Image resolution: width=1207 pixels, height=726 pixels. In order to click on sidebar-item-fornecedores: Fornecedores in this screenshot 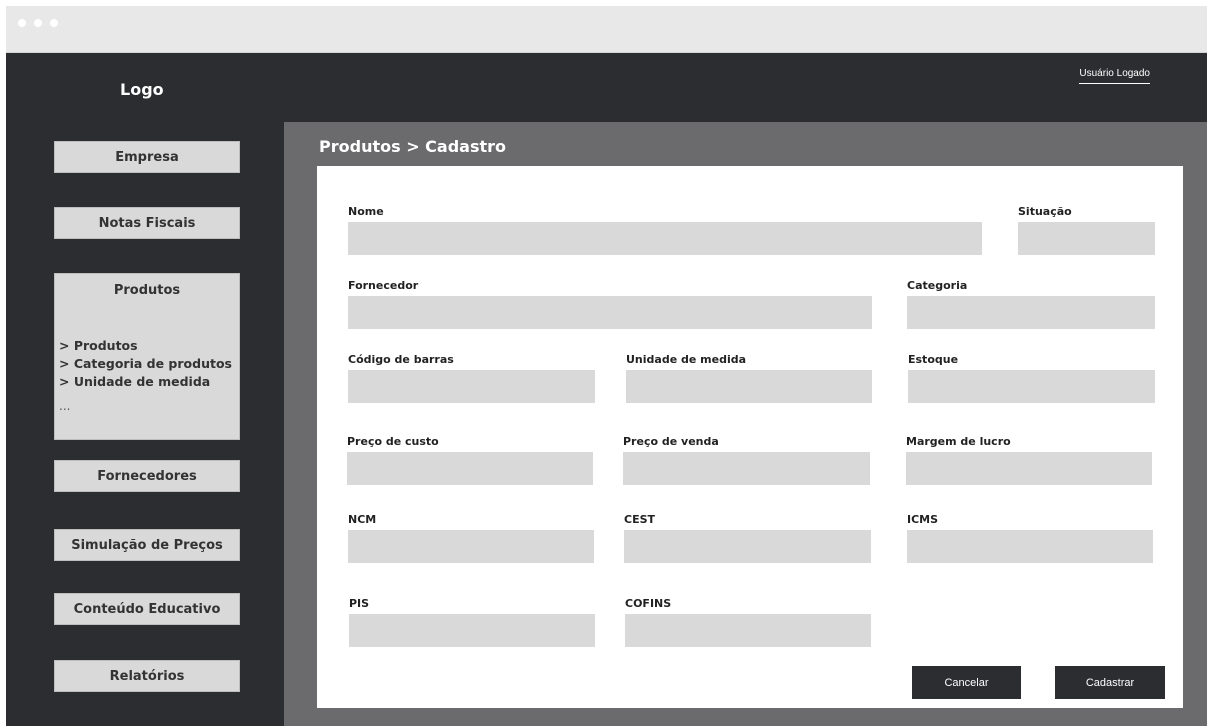, I will do `click(147, 476)`.